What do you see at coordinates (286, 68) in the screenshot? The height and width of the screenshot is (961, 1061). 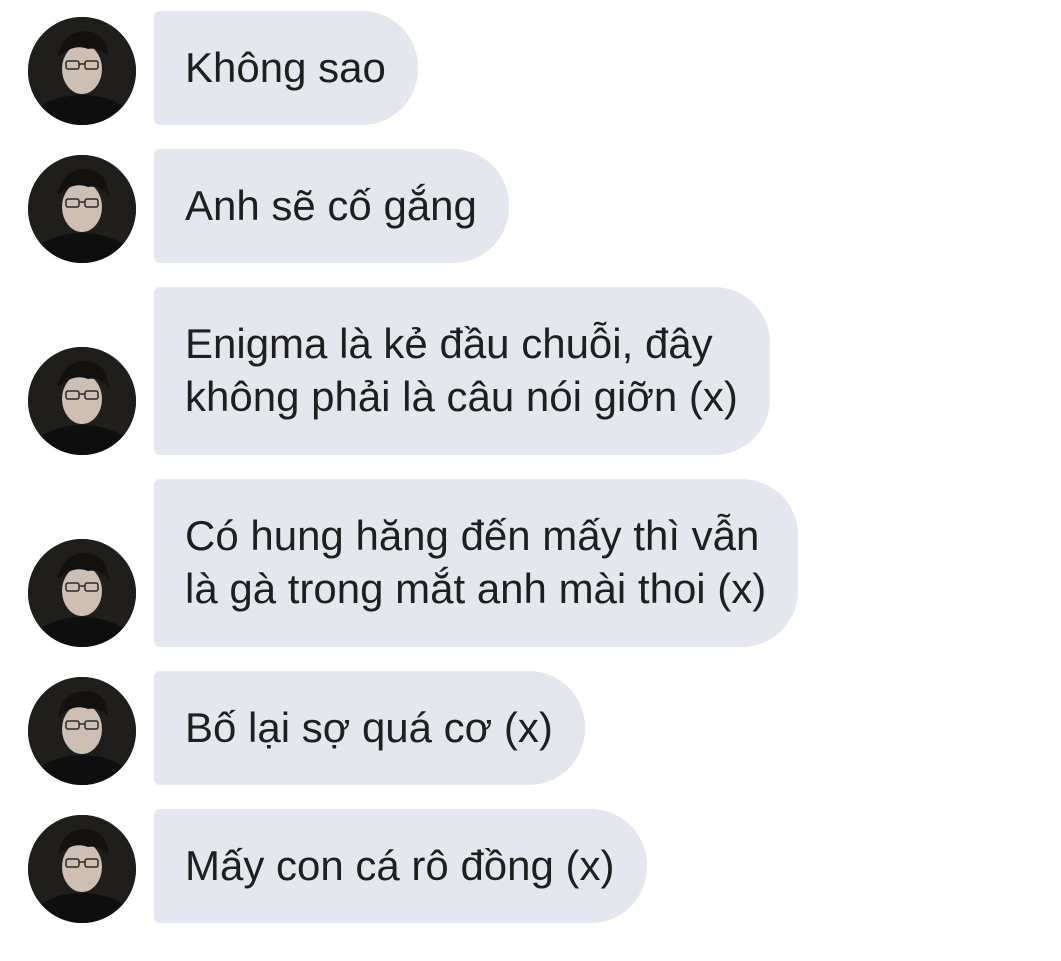 I see `message-bubble: Không sao` at bounding box center [286, 68].